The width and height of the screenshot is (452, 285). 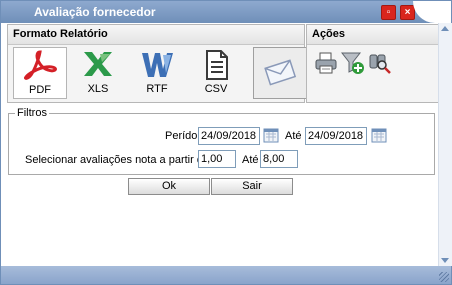 What do you see at coordinates (372, 35) in the screenshot?
I see `actions-panel-header: Ações` at bounding box center [372, 35].